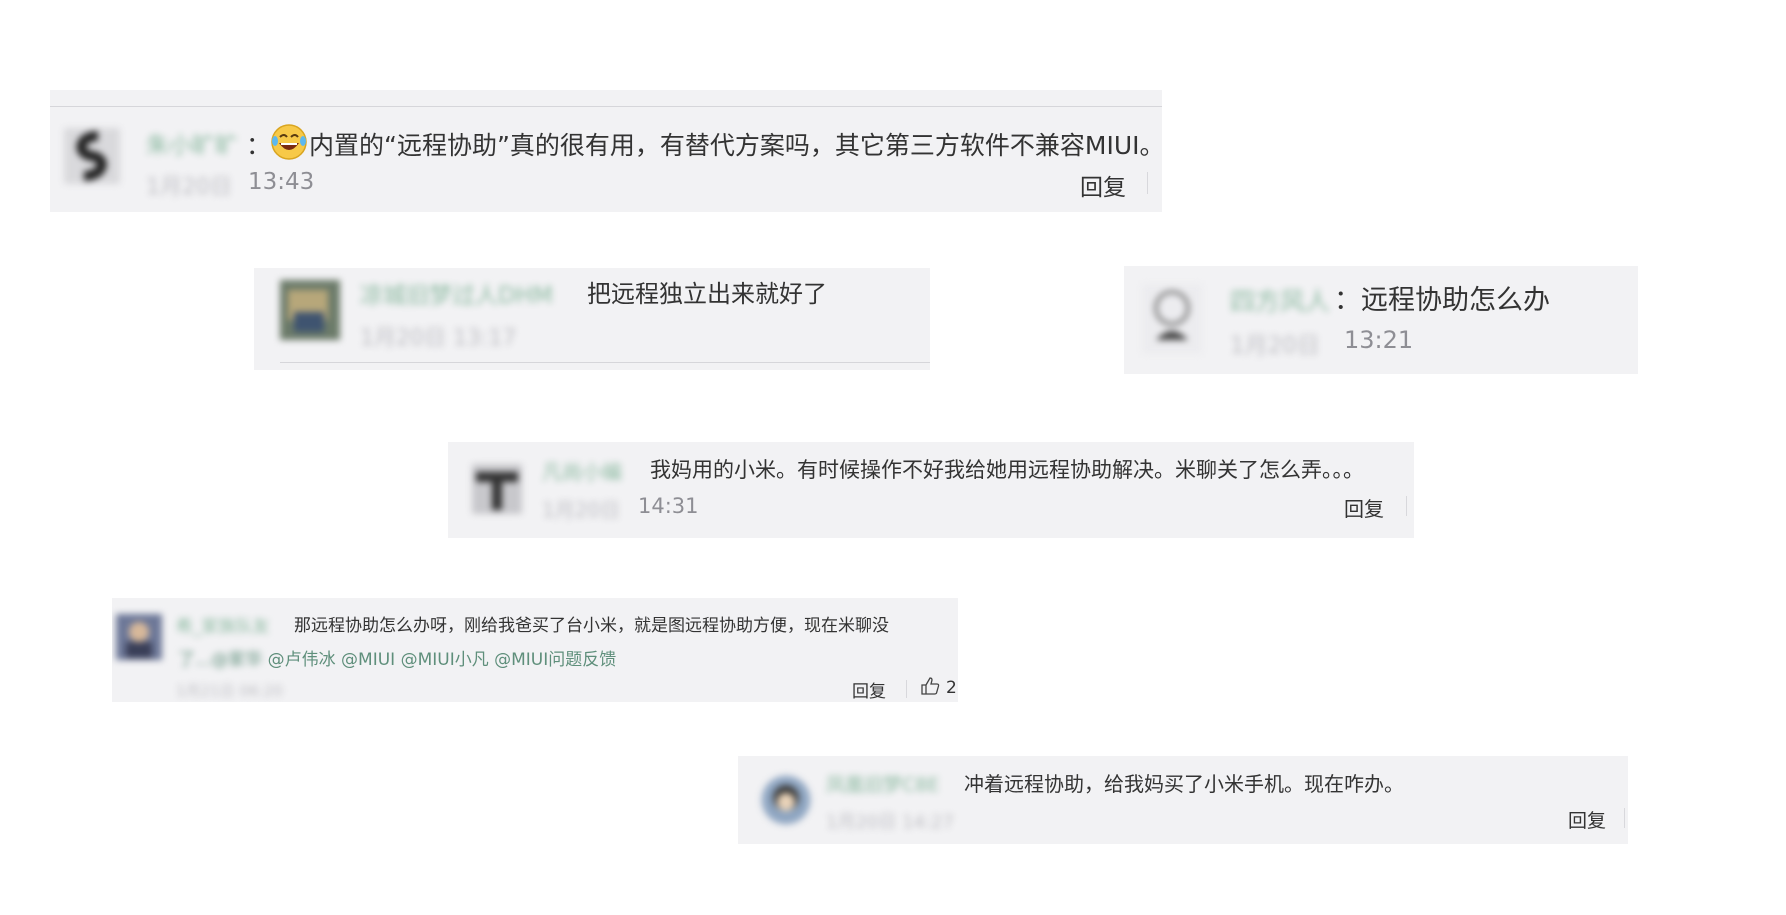 The height and width of the screenshot is (915, 1786). What do you see at coordinates (592, 319) in the screenshot?
I see `comment-card-2: 凉城旧梦过人DHM 把远程独立出来就好了 1月20日 13:17` at bounding box center [592, 319].